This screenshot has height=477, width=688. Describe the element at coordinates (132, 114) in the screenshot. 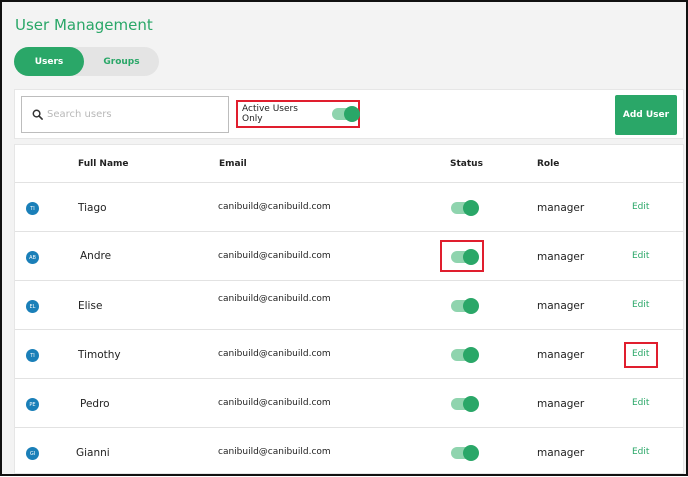

I see `search-input` at that location.